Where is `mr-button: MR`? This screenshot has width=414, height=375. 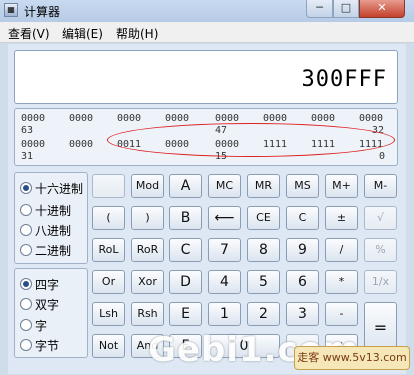
mr-button: MR is located at coordinates (263, 186).